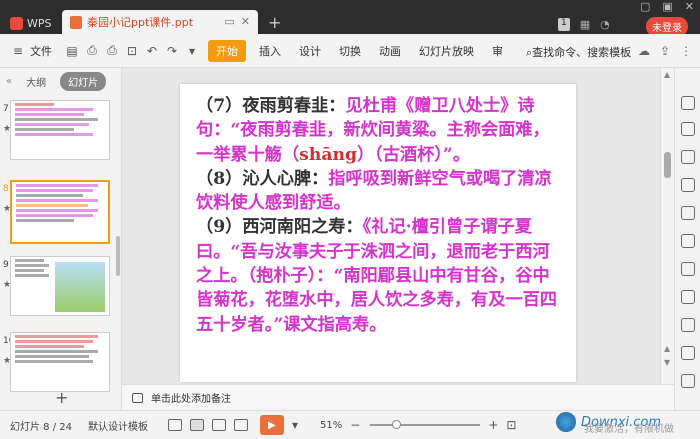 The height and width of the screenshot is (439, 700). I want to click on ppt-file-icon, so click(76, 22).